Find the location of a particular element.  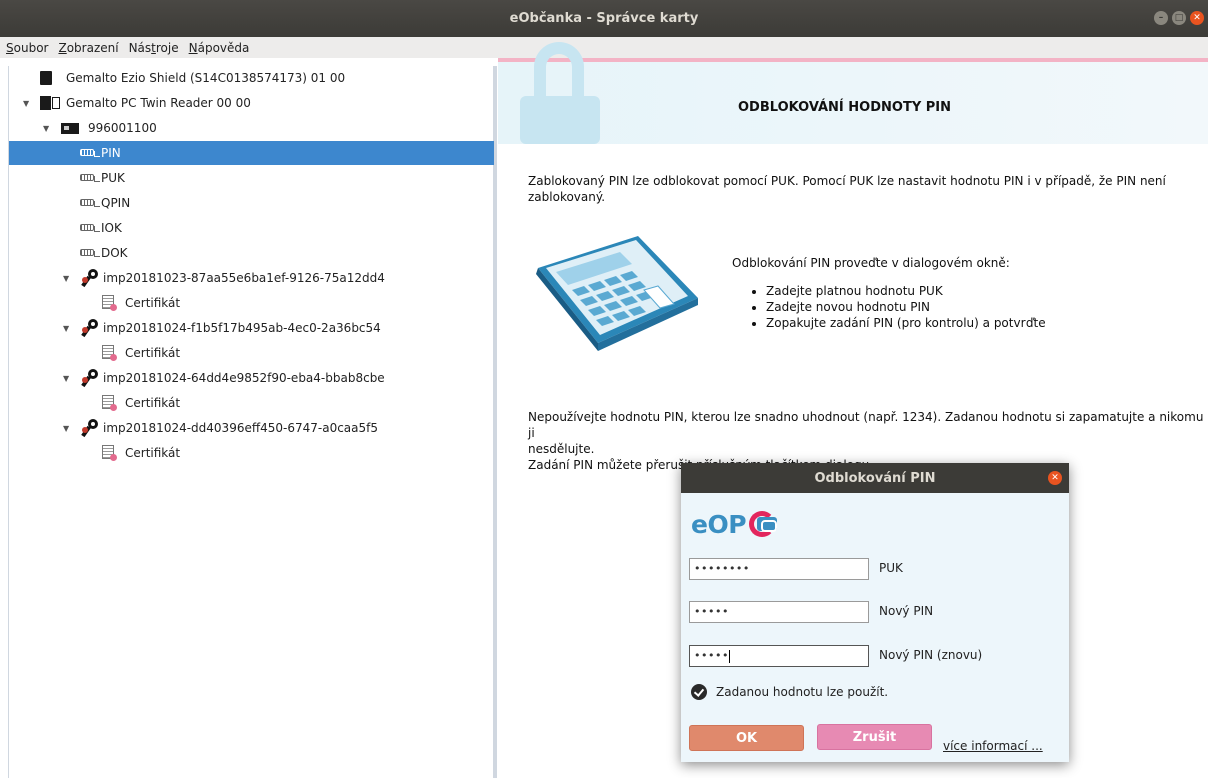

calculator-icon is located at coordinates (617, 293).